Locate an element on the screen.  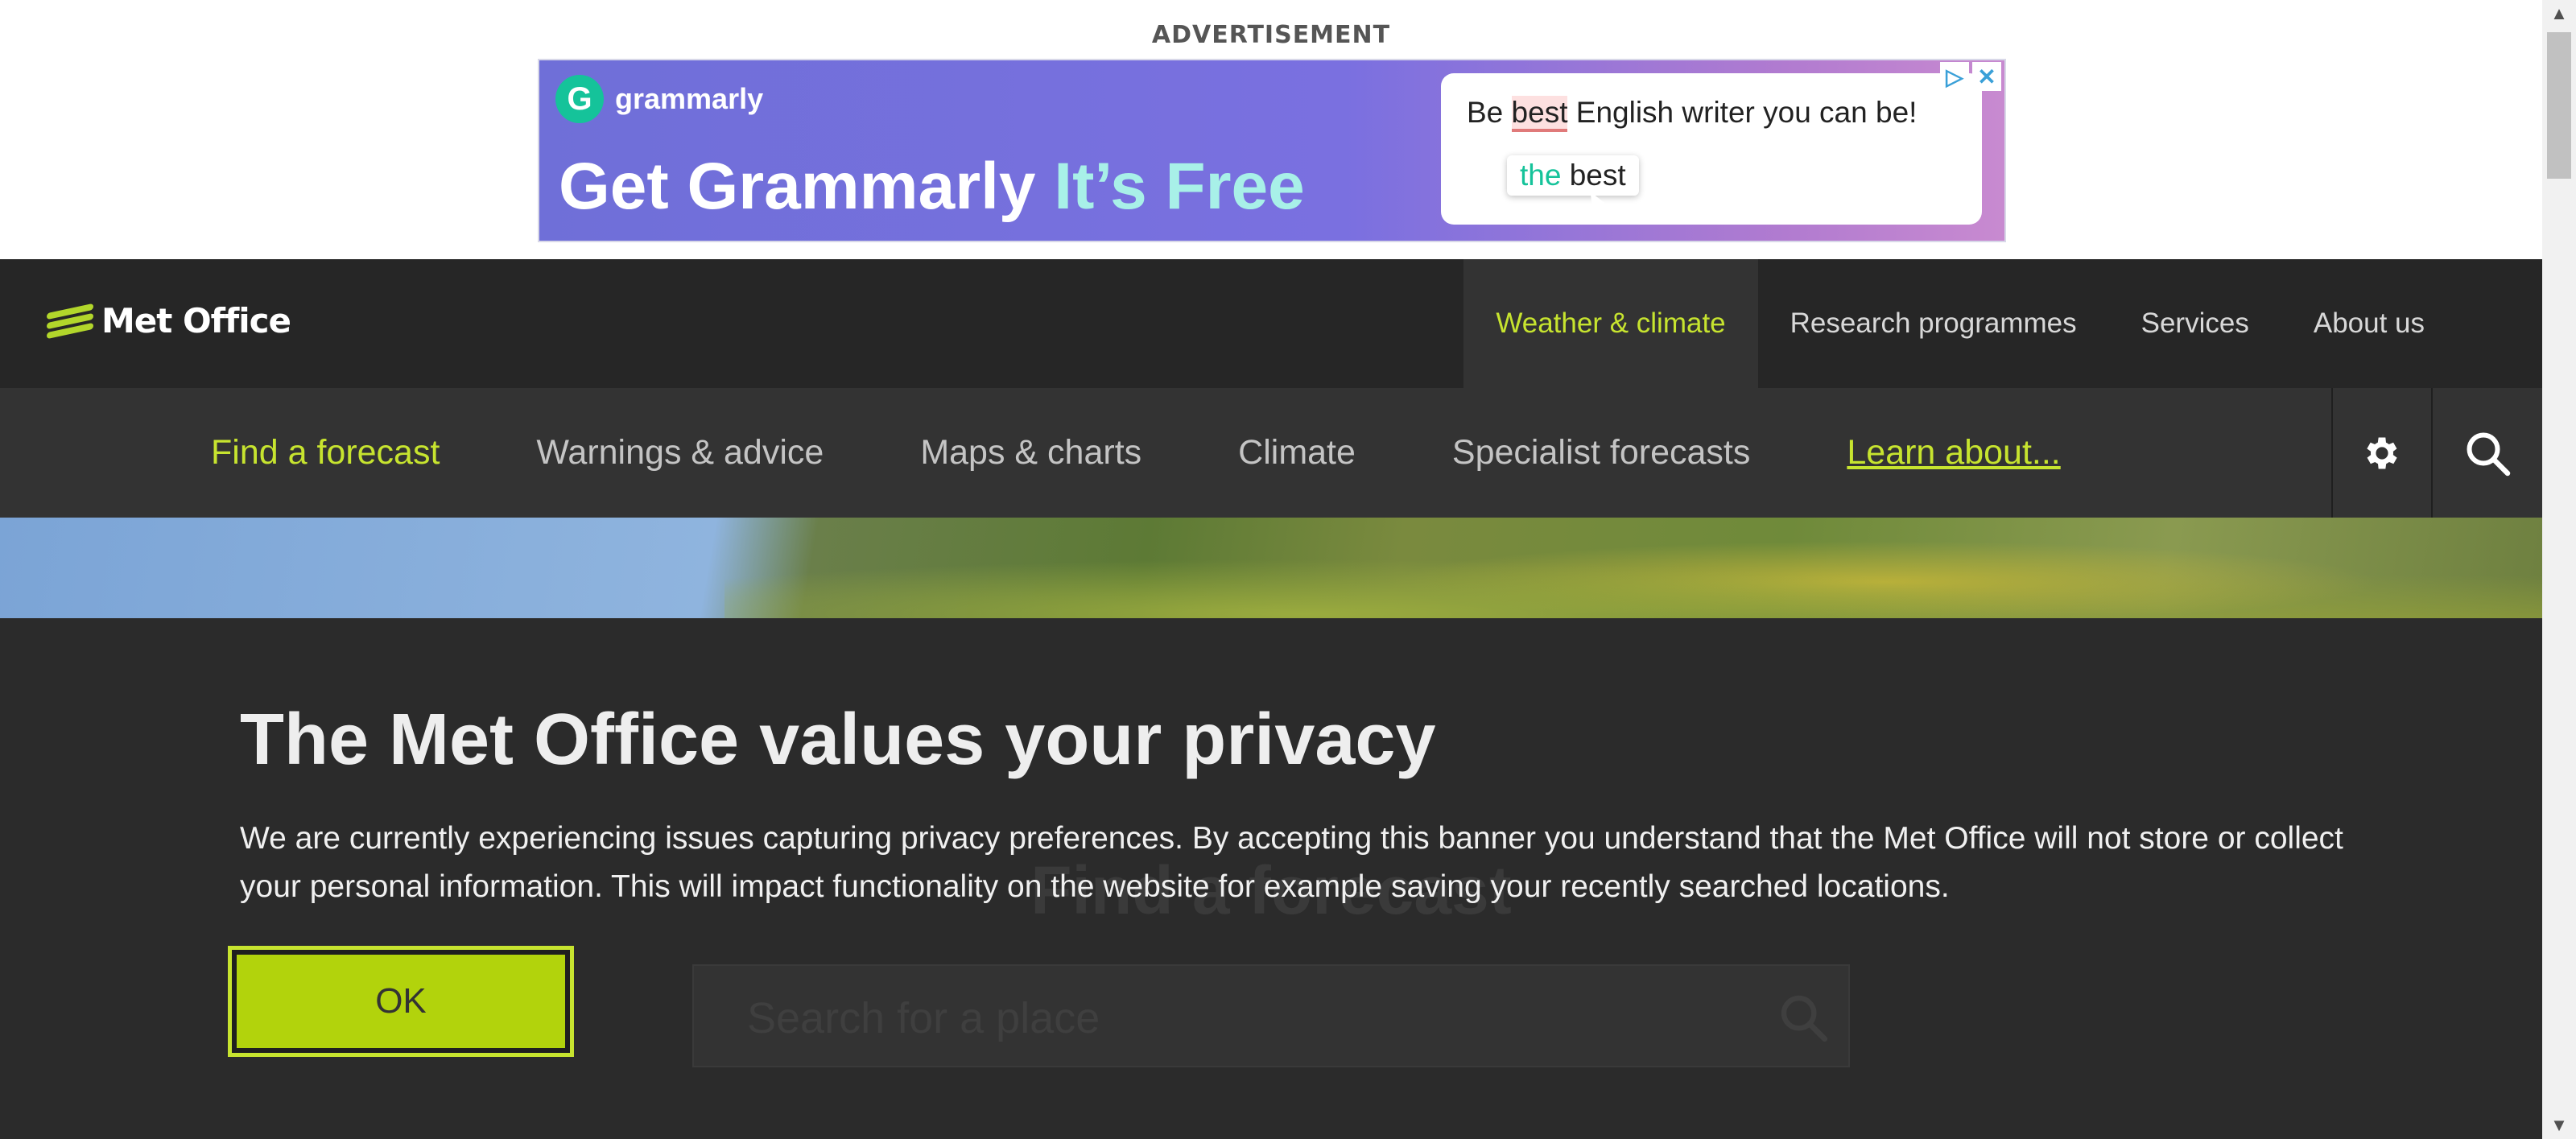
met-office-logo: Met Office is located at coordinates (169, 320).